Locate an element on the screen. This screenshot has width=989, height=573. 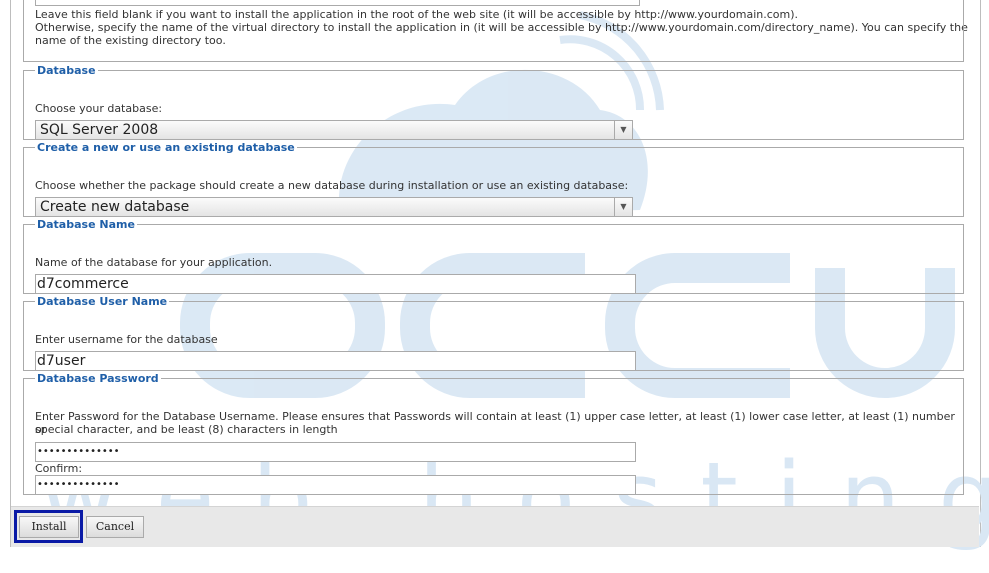
database-legend: Database is located at coordinates (66, 70).